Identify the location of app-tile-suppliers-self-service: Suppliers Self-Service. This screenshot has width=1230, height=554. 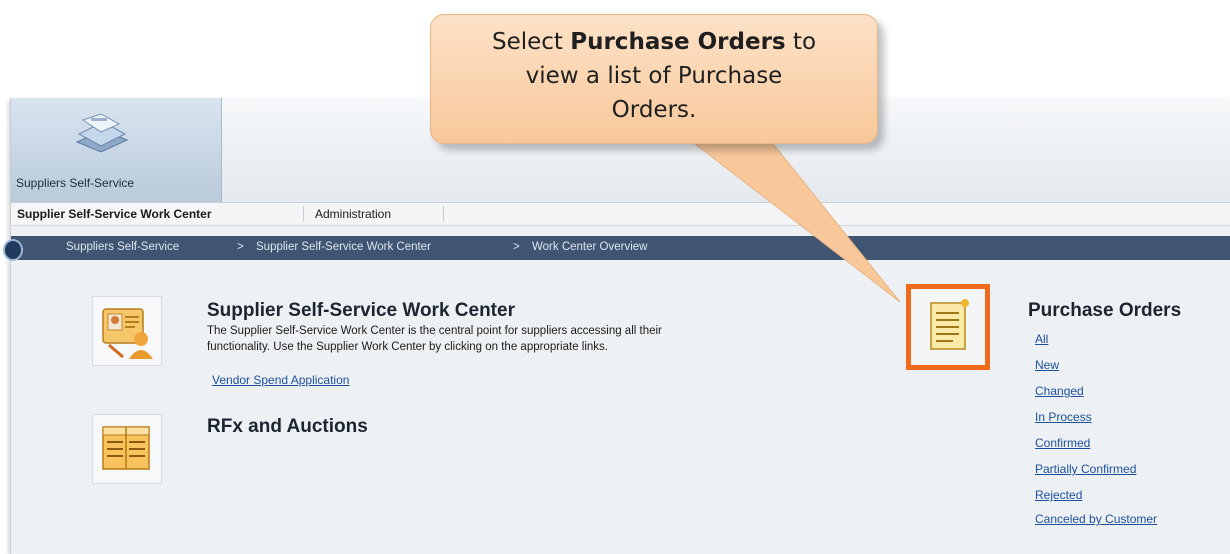
(116, 150).